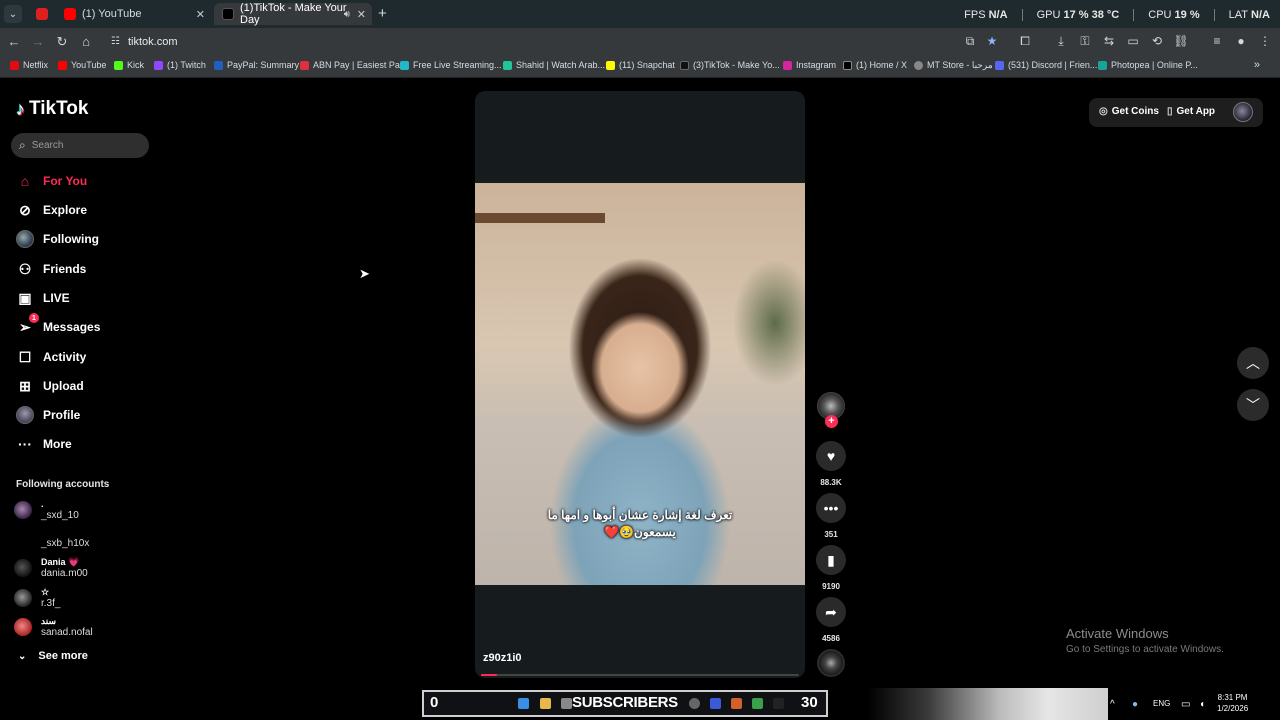 The image size is (1280, 720). Describe the element at coordinates (51, 210) in the screenshot. I see `nav-explore: ⊘ Explore` at that location.